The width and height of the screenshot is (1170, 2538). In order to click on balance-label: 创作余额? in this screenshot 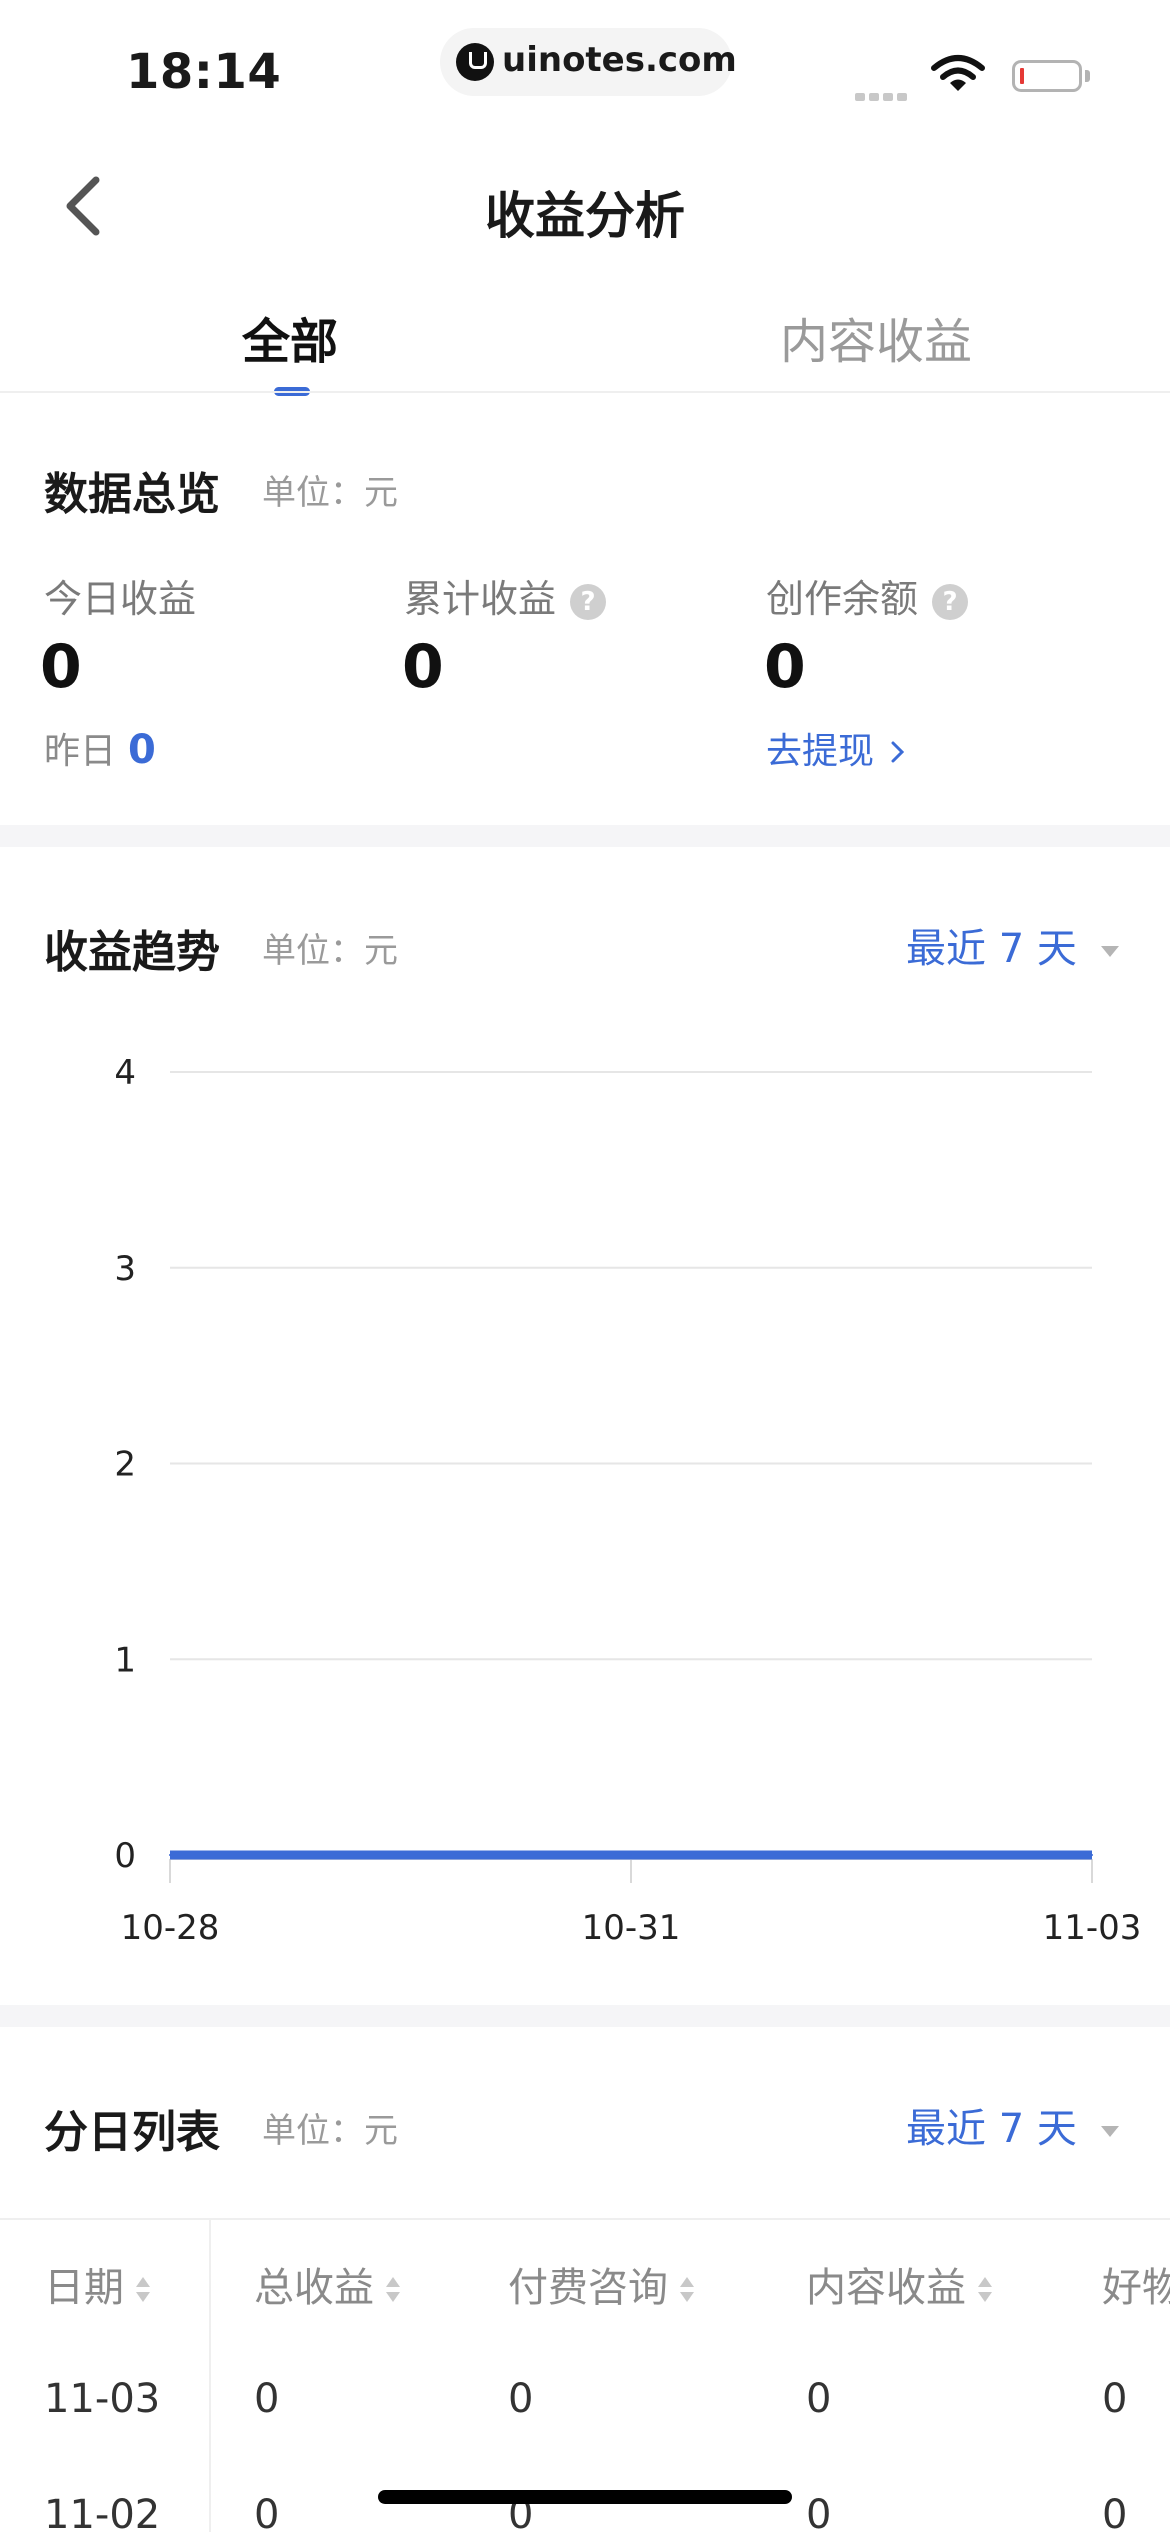, I will do `click(867, 595)`.